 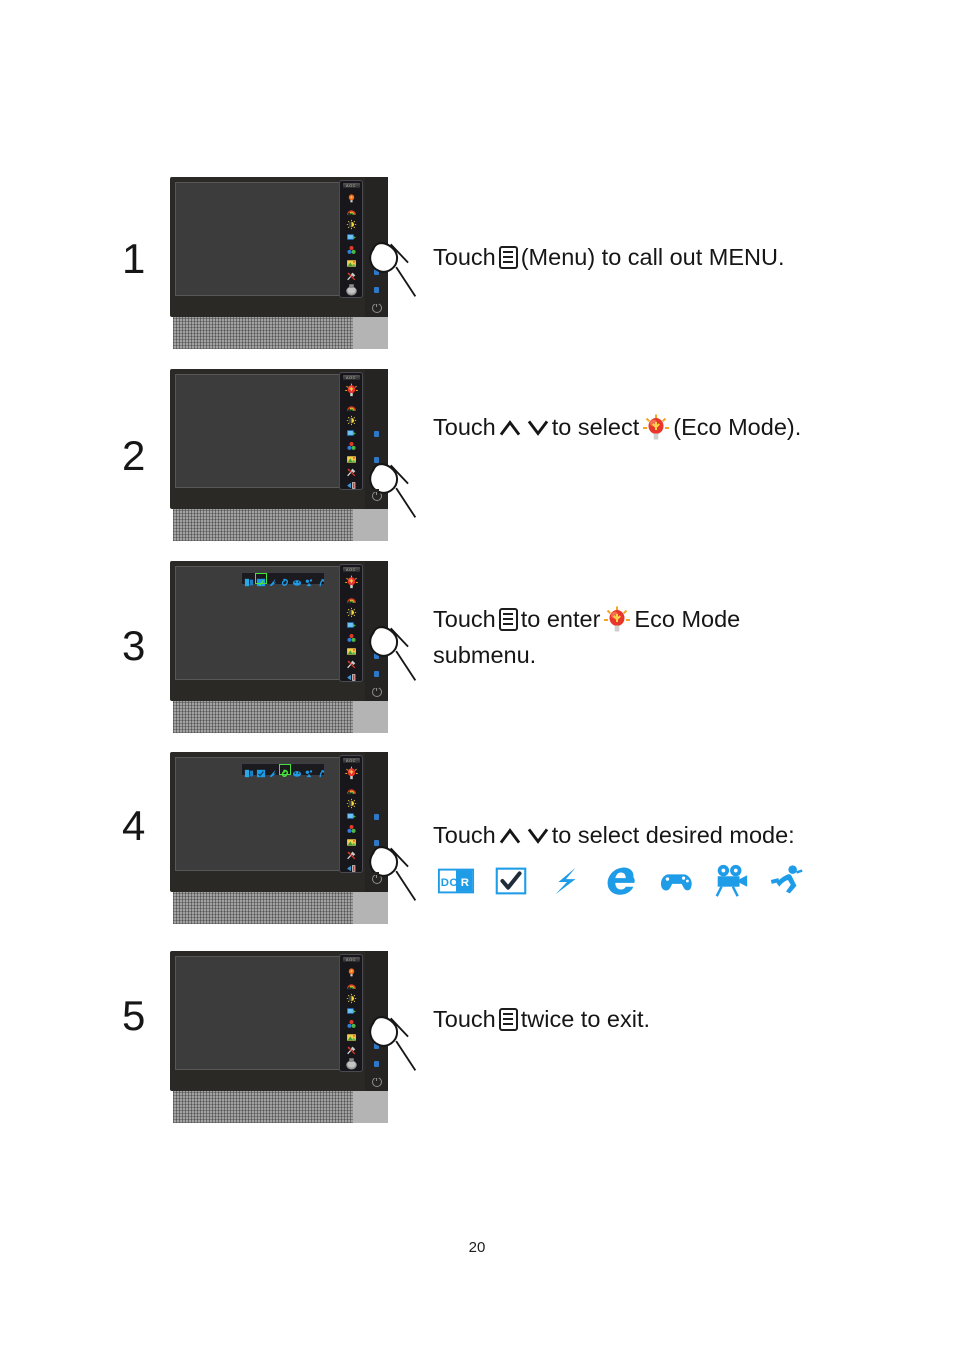 I want to click on monitor-illustration-1: AOC, so click(x=293, y=263).